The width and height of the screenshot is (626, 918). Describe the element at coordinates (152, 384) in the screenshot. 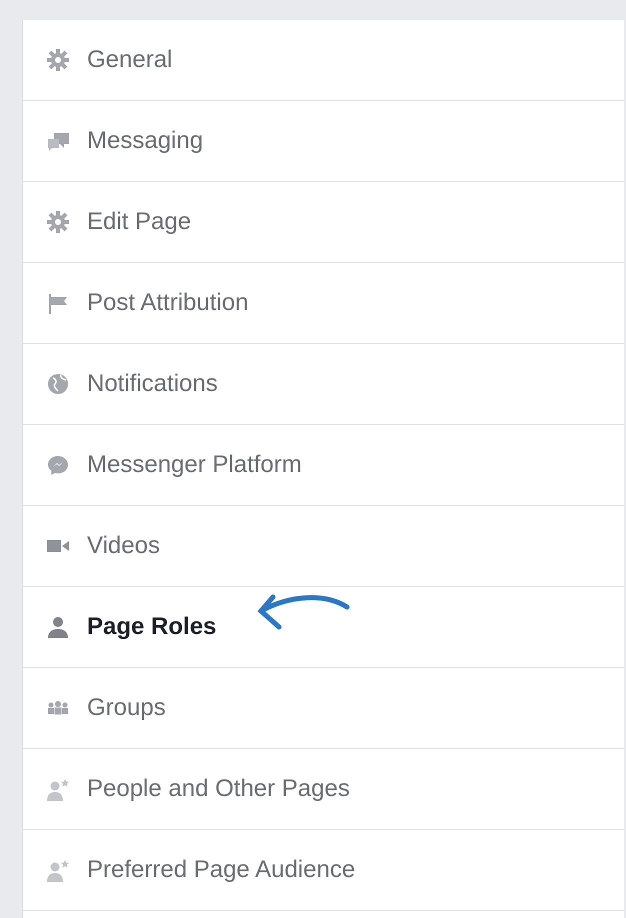

I see `menu-item-label: Notifications` at that location.